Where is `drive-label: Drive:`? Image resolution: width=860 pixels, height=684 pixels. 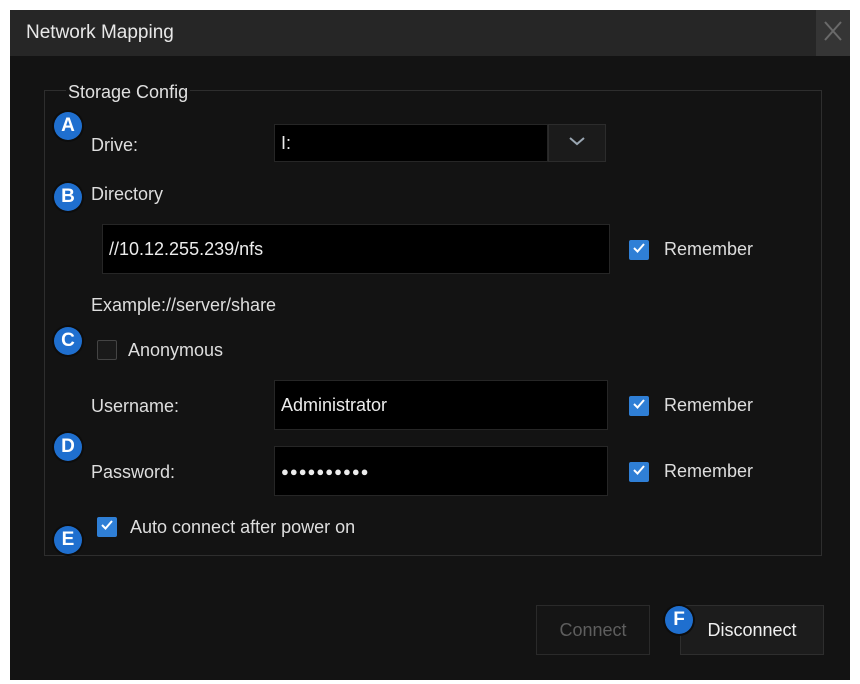
drive-label: Drive: is located at coordinates (115, 145).